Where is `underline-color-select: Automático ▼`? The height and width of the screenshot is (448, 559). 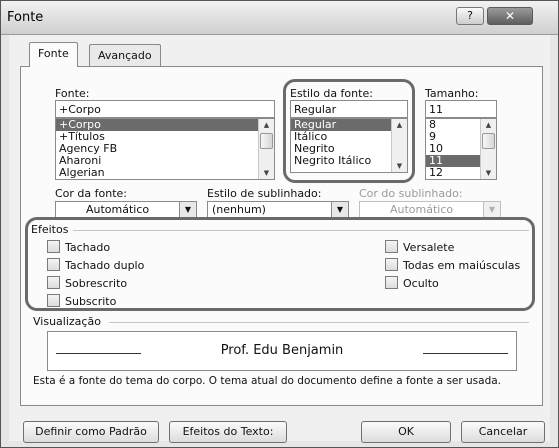 underline-color-select: Automático ▼ is located at coordinates (430, 209).